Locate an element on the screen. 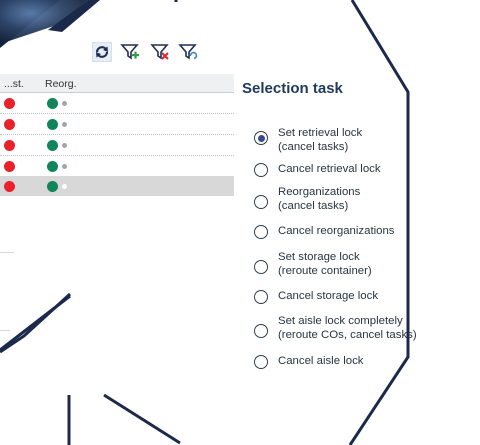 This screenshot has height=445, width=480. radio-button-checked is located at coordinates (261, 138).